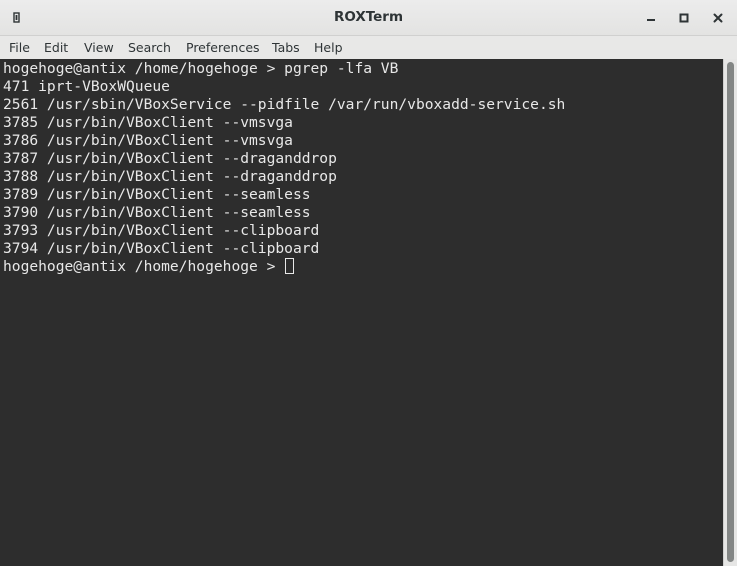 The image size is (737, 566). Describe the element at coordinates (86, 86) in the screenshot. I see `terminal-line: 471 iprt-VBoxWQueue` at that location.